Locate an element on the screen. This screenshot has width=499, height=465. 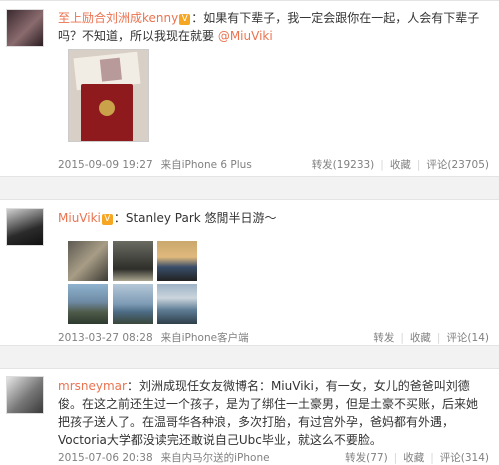
post-meta: 2013-03-27 08:28 来自iPhone客户端 转发 | 收藏 | 评论(14) is located at coordinates (273, 337).